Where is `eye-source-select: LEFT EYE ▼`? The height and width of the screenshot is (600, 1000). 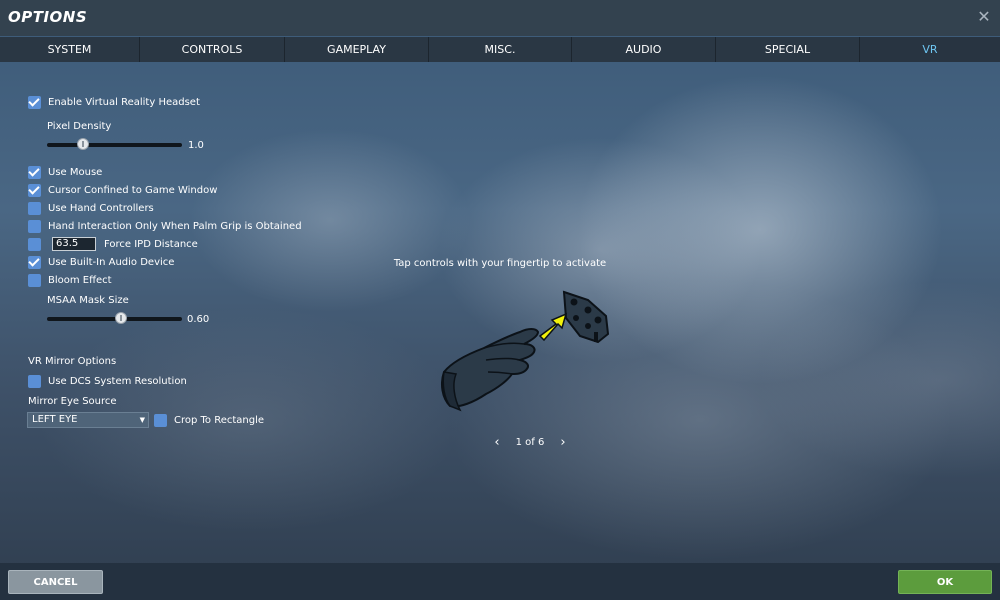 eye-source-select: LEFT EYE ▼ is located at coordinates (88, 420).